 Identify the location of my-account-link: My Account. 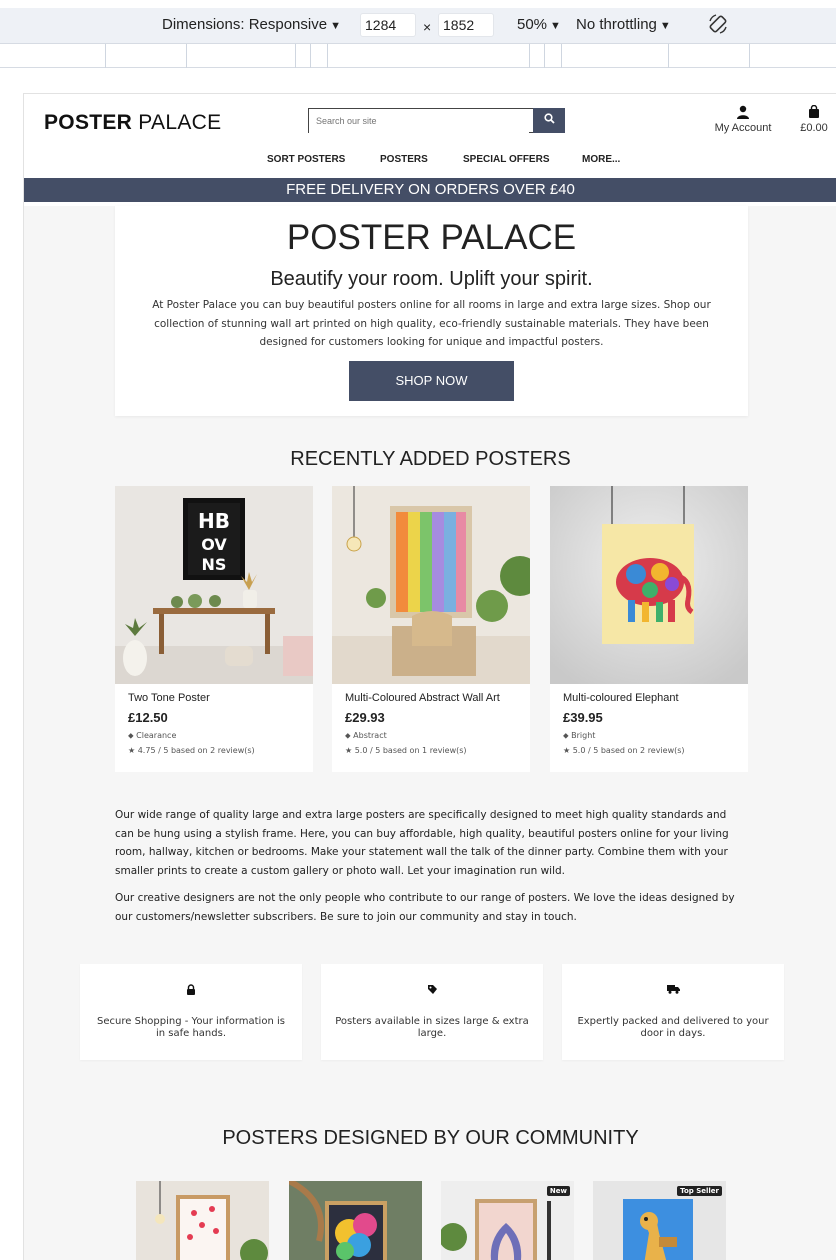
(743, 119).